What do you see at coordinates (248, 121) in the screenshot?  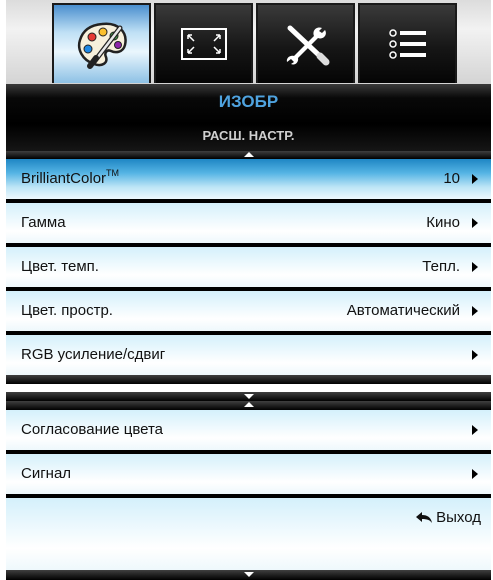 I see `menu-header: ИЗОБР РАСШ. НАСТР.` at bounding box center [248, 121].